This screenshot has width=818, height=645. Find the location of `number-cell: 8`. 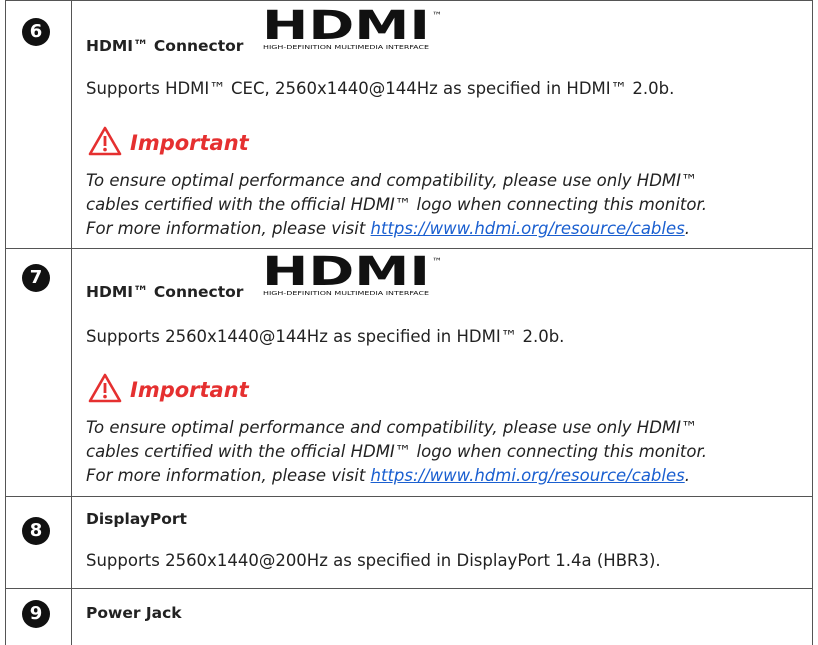

number-cell: 8 is located at coordinates (39, 542).